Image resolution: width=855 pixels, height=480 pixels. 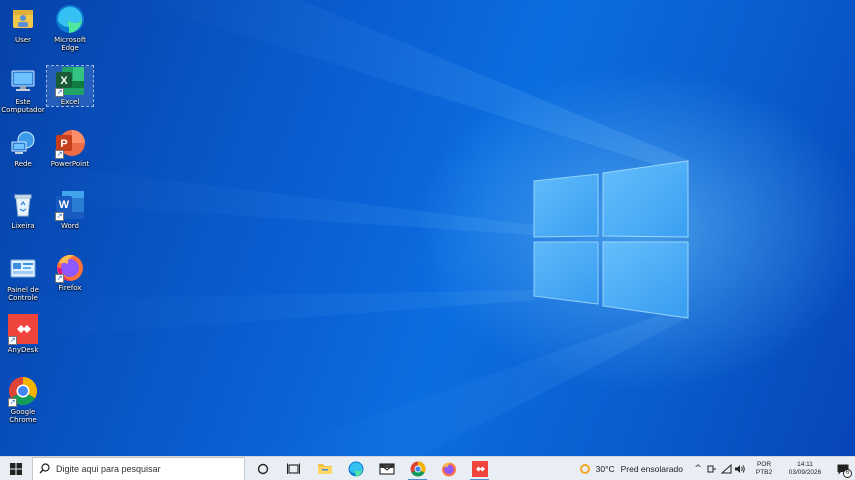 I want to click on usb-device-icon, so click(x=711, y=469).